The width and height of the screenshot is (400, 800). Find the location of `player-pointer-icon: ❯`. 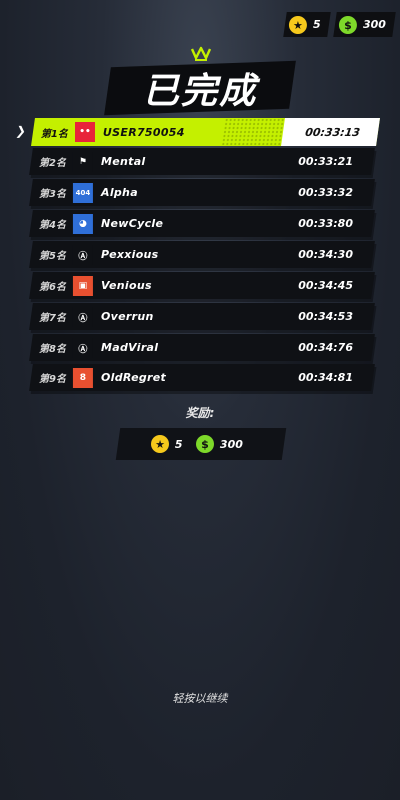

player-pointer-icon: ❯ is located at coordinates (21, 131).